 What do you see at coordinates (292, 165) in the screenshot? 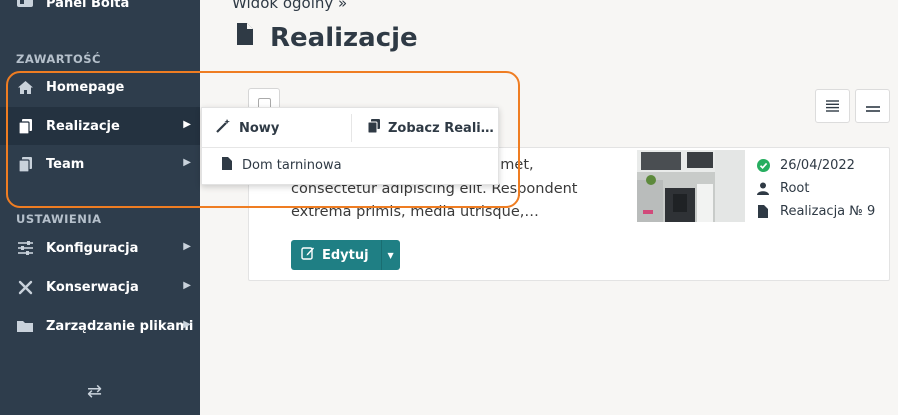
I see `flyout-record-label: Dom tarninowa` at bounding box center [292, 165].